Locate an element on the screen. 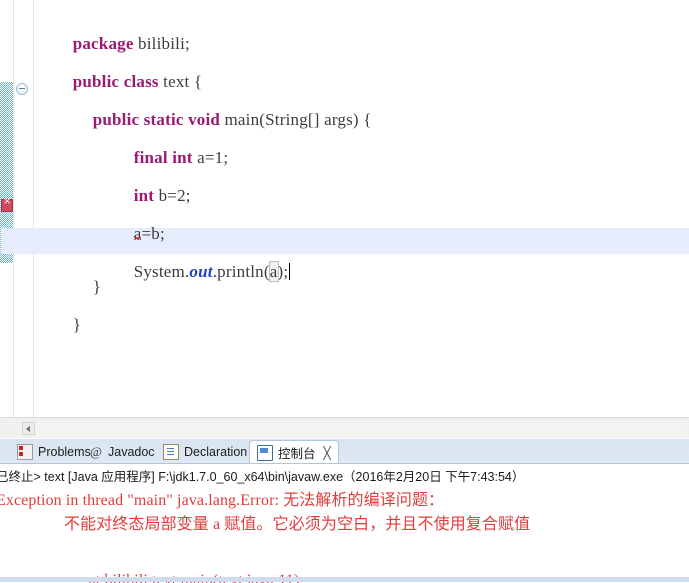 This screenshot has width=689, height=583. code-line-package: package bilibili; is located at coordinates (118, 29).